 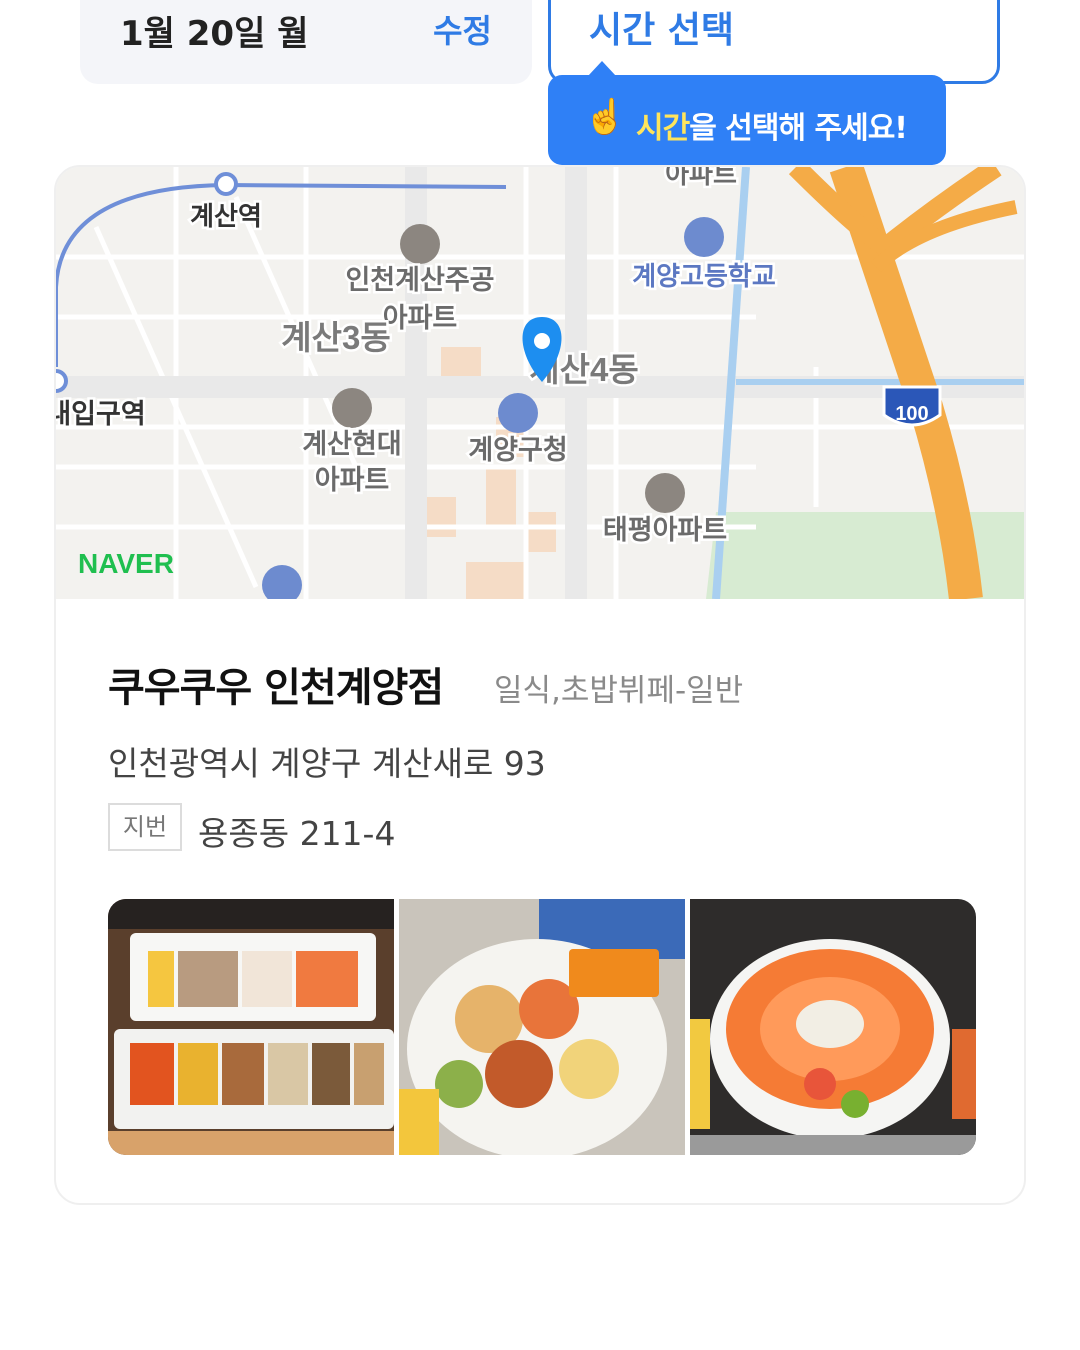 What do you see at coordinates (251, 1027) in the screenshot?
I see `sushi-platter-photo` at bounding box center [251, 1027].